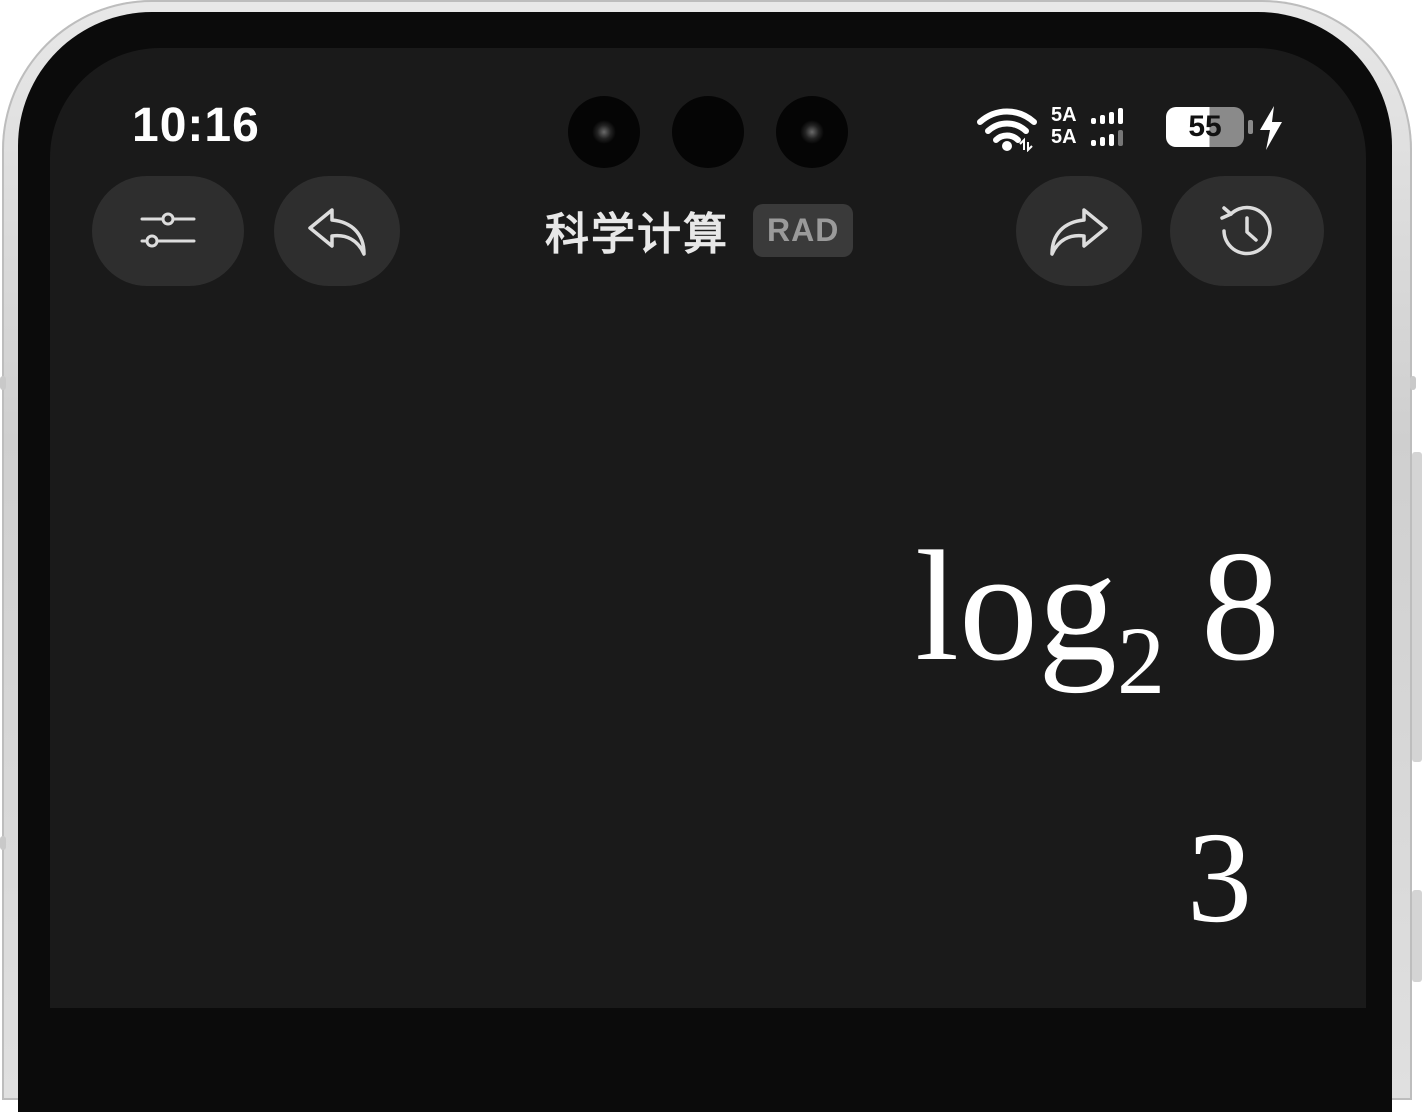  What do you see at coordinates (1219, 878) in the screenshot?
I see `result-display: 3` at bounding box center [1219, 878].